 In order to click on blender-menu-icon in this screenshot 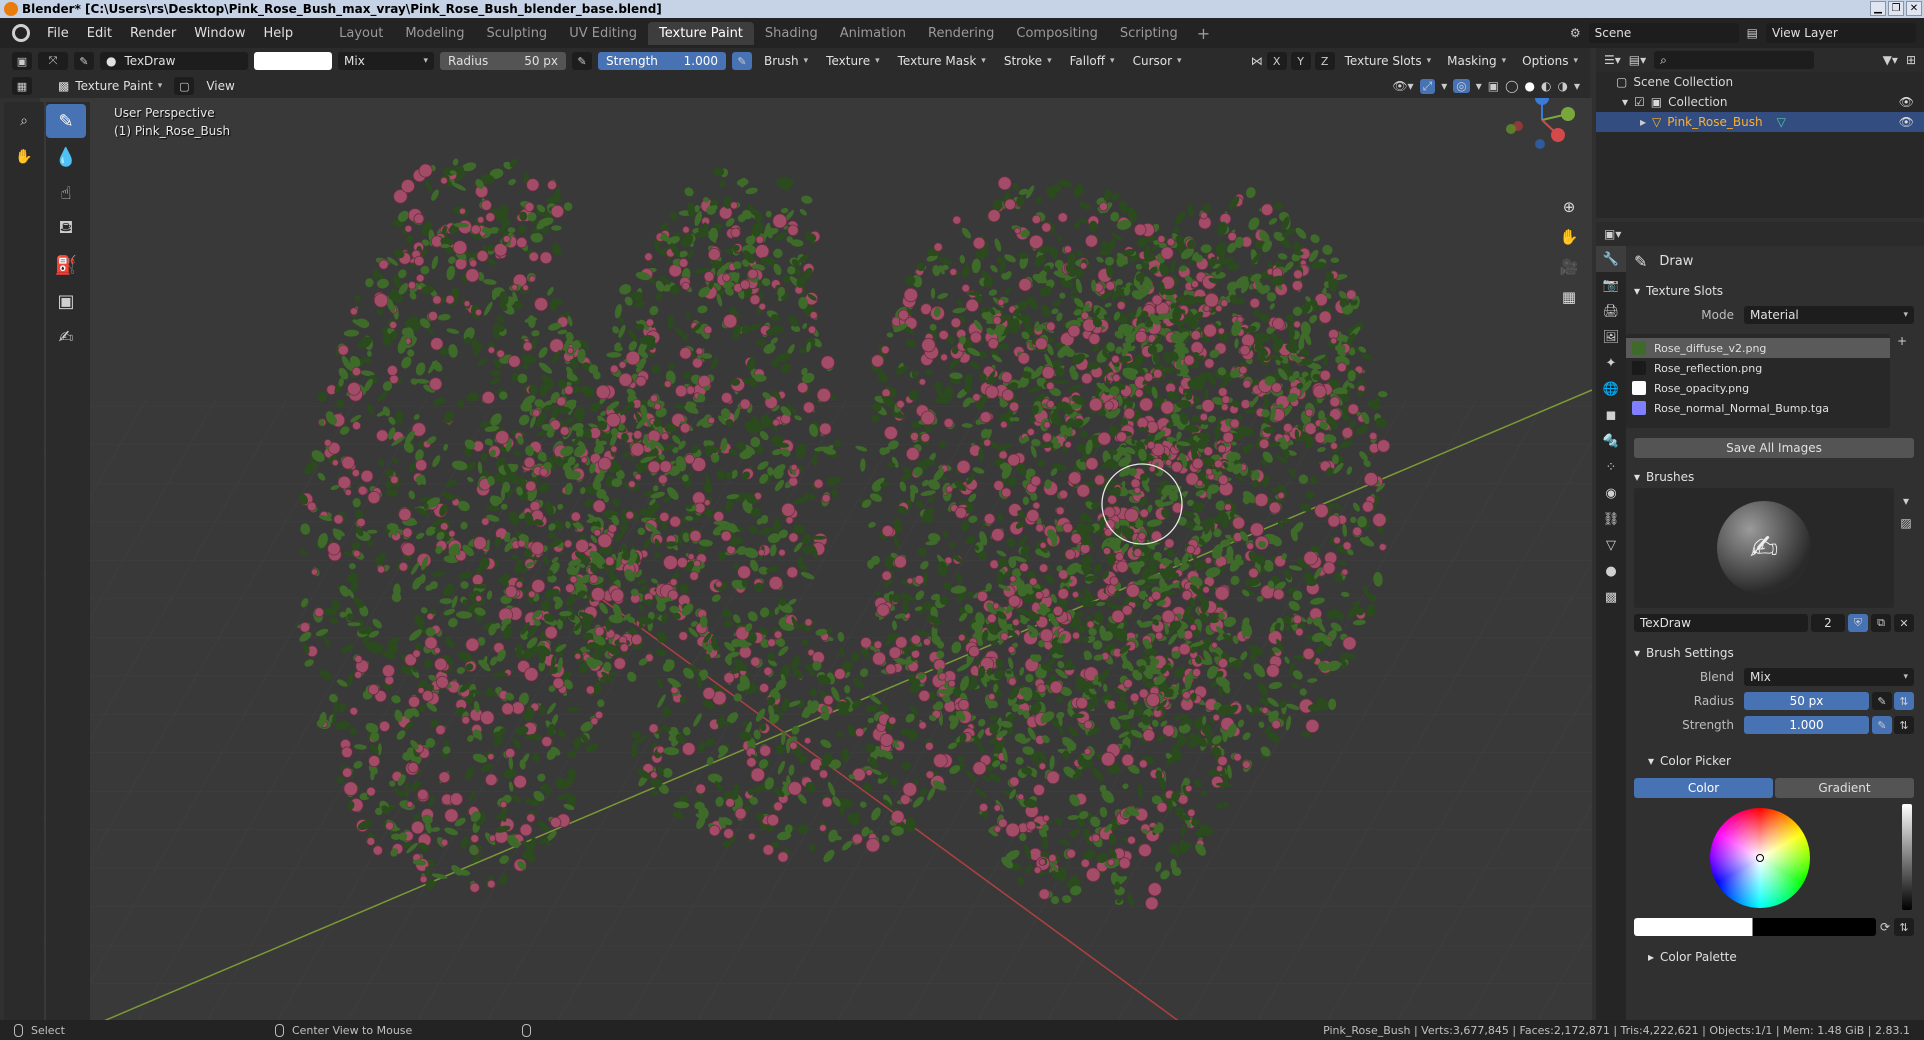, I will do `click(21, 33)`.